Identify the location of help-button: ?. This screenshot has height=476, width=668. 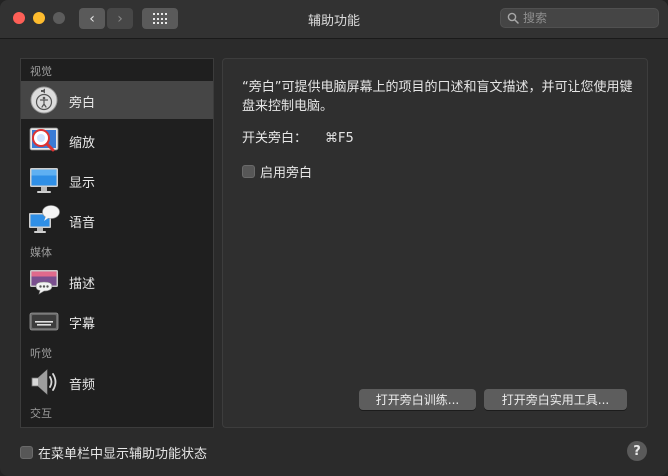
(637, 451).